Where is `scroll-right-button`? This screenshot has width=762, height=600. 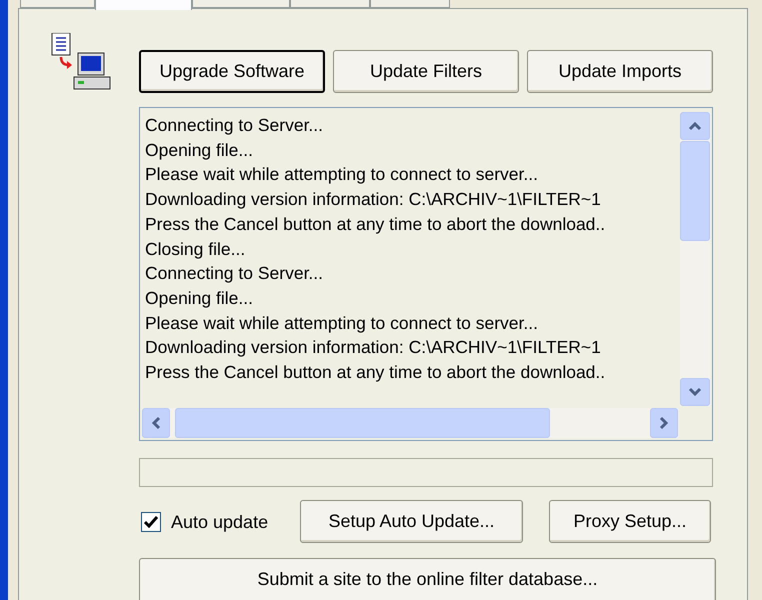 scroll-right-button is located at coordinates (664, 423).